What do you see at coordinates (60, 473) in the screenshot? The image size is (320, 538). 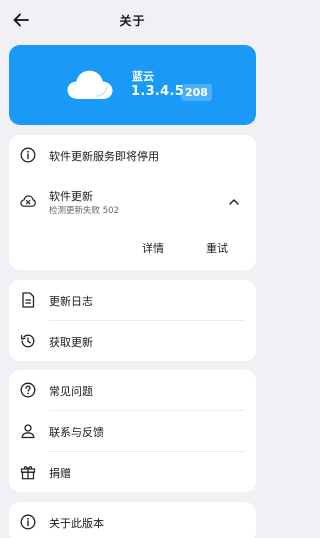 I see `donate-label: 捐赠` at bounding box center [60, 473].